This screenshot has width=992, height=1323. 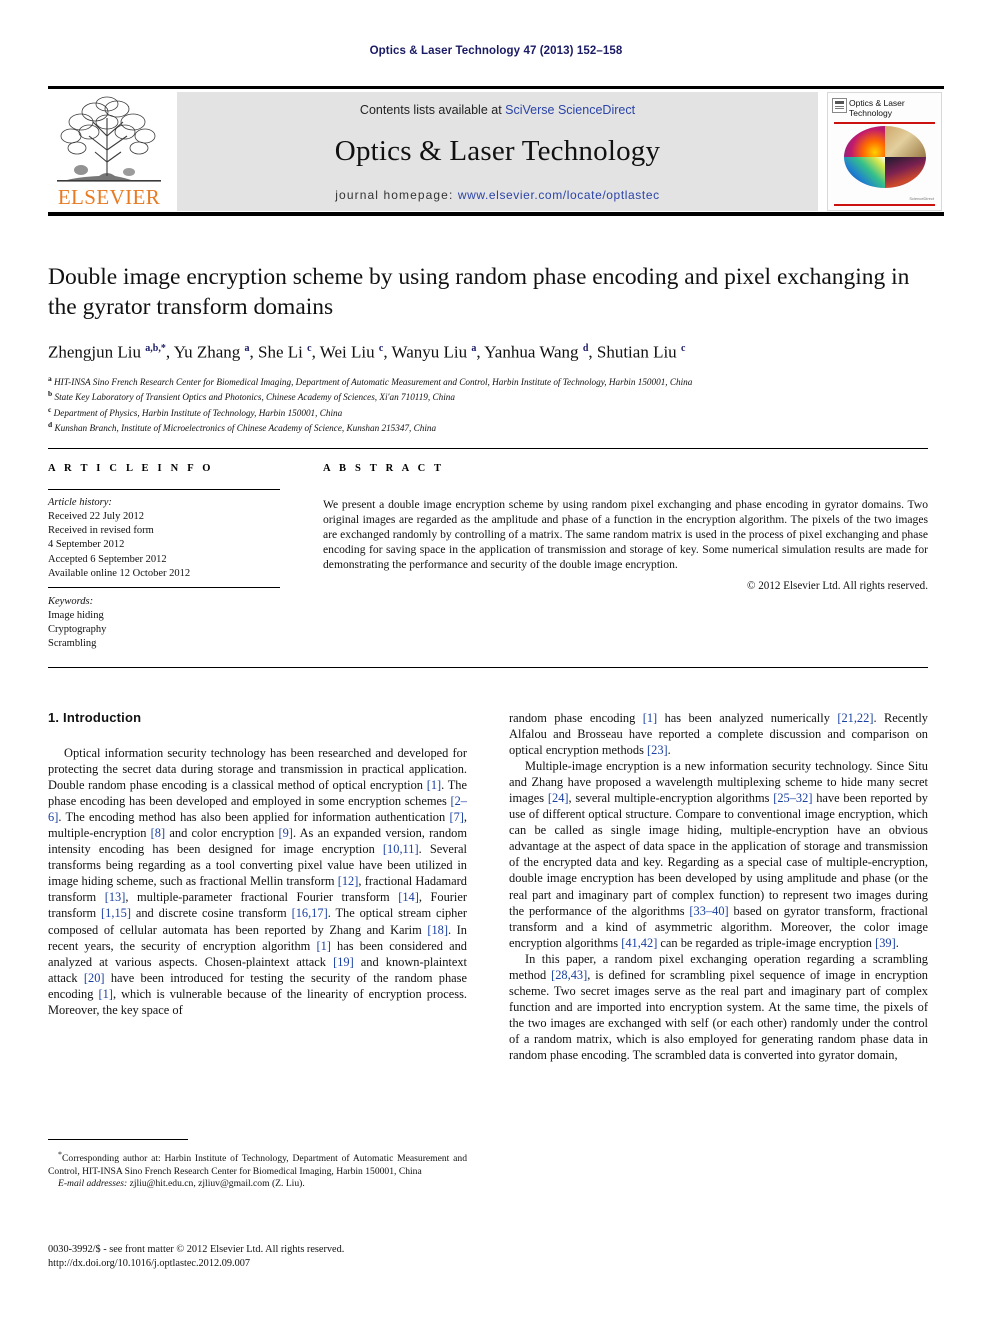 I want to click on keyword-item: Scrambling, so click(x=72, y=644).